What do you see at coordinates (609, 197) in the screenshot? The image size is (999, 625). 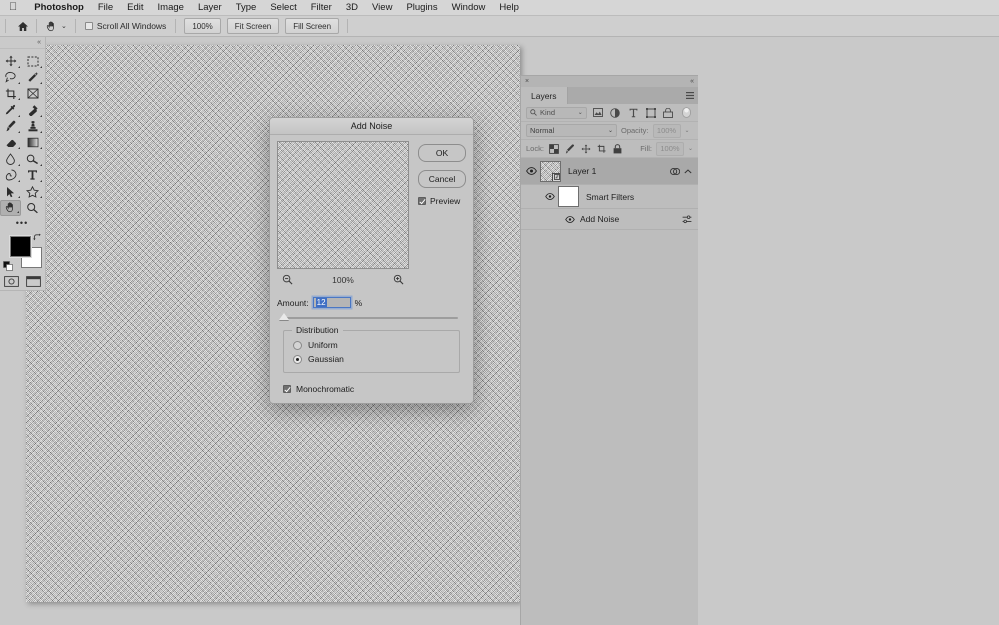 I see `layer-row-smart-filters: Smart Filters` at bounding box center [609, 197].